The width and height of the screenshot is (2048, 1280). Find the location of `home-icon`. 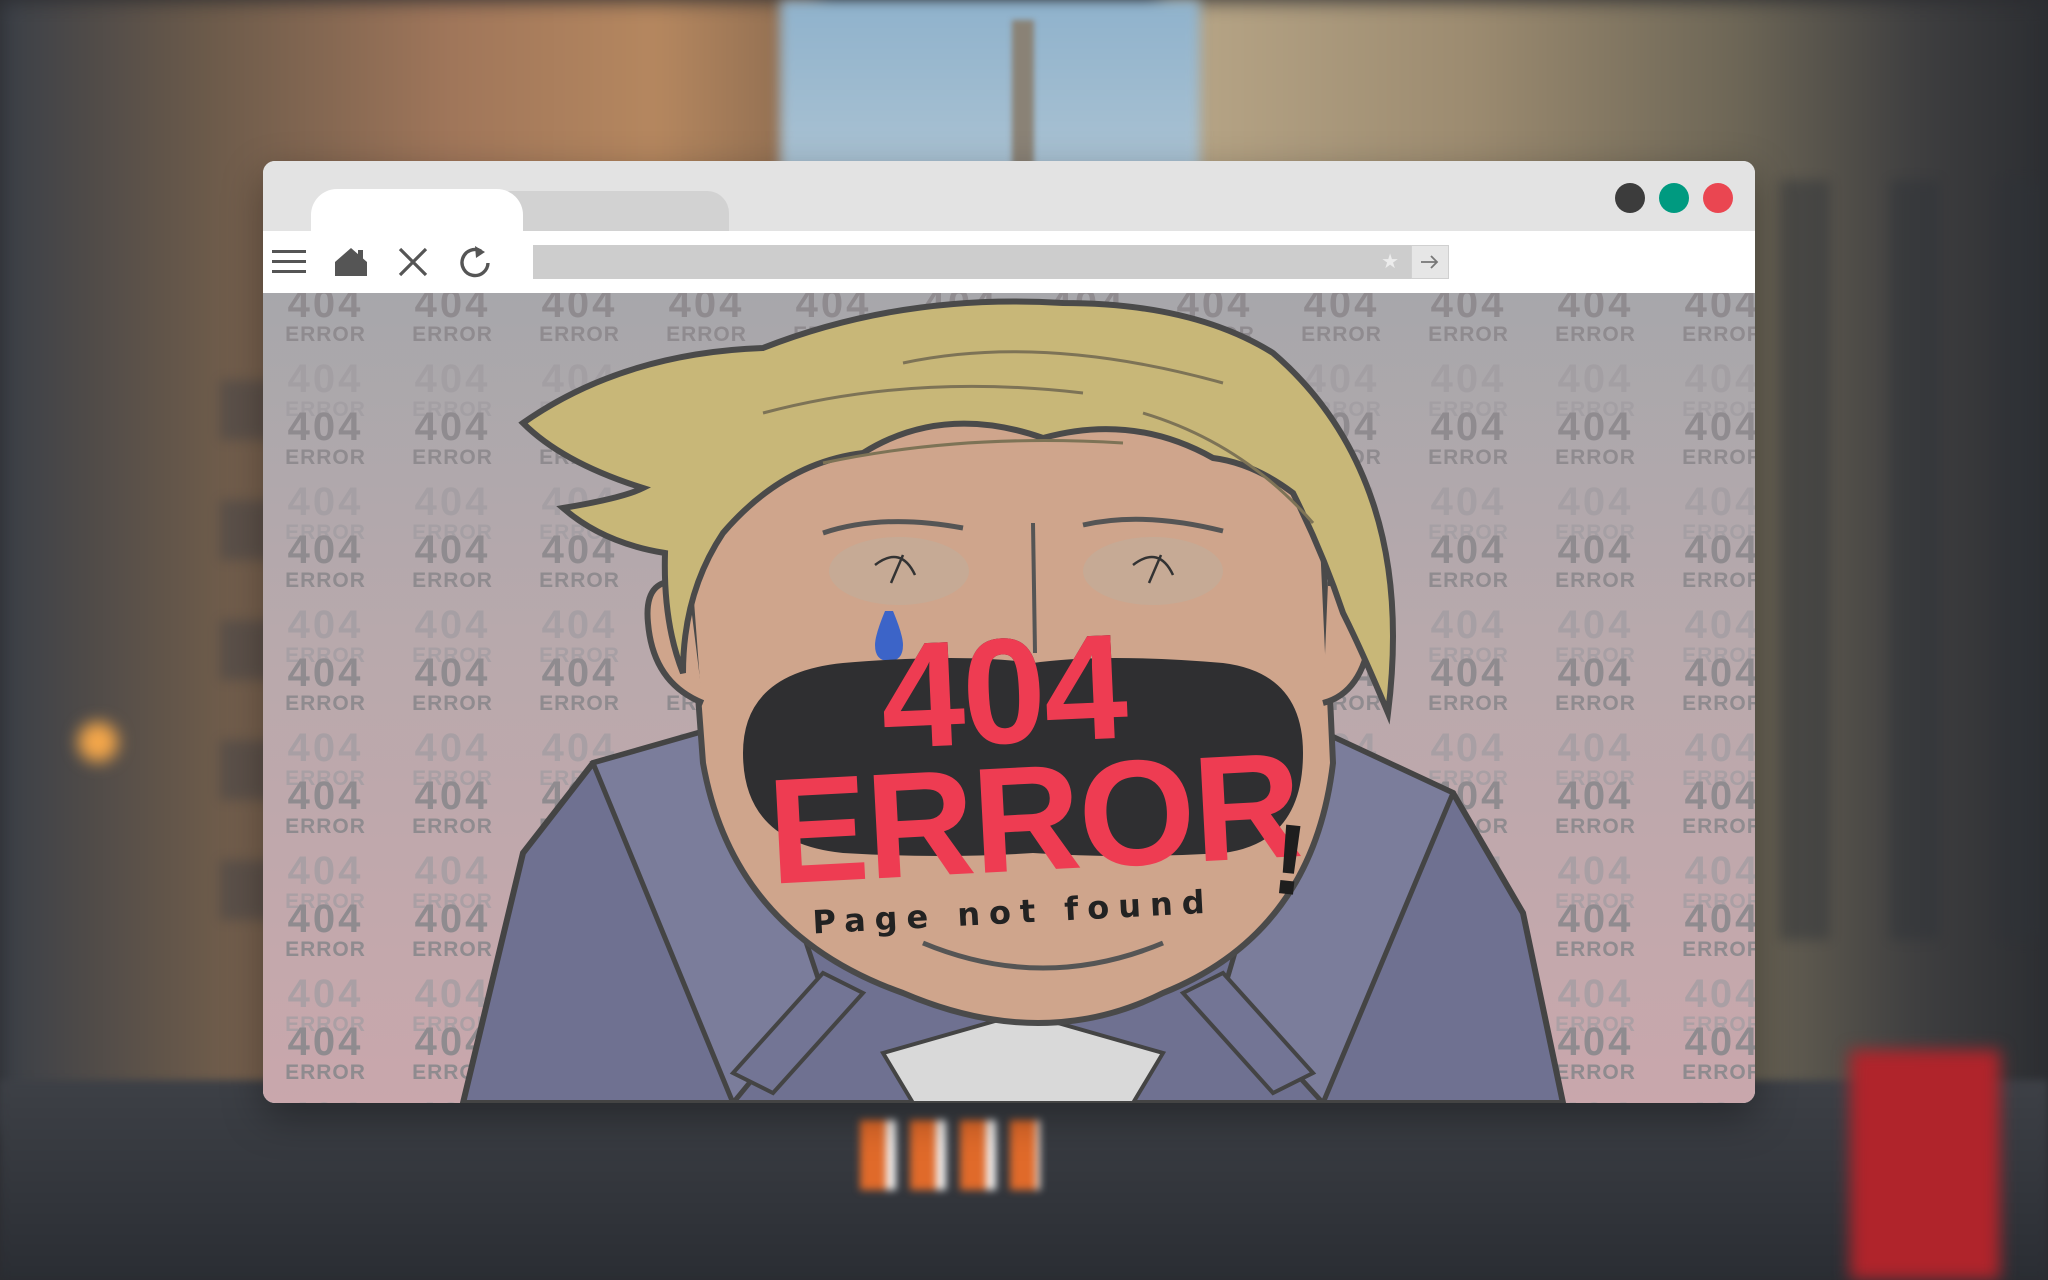

home-icon is located at coordinates (351, 262).